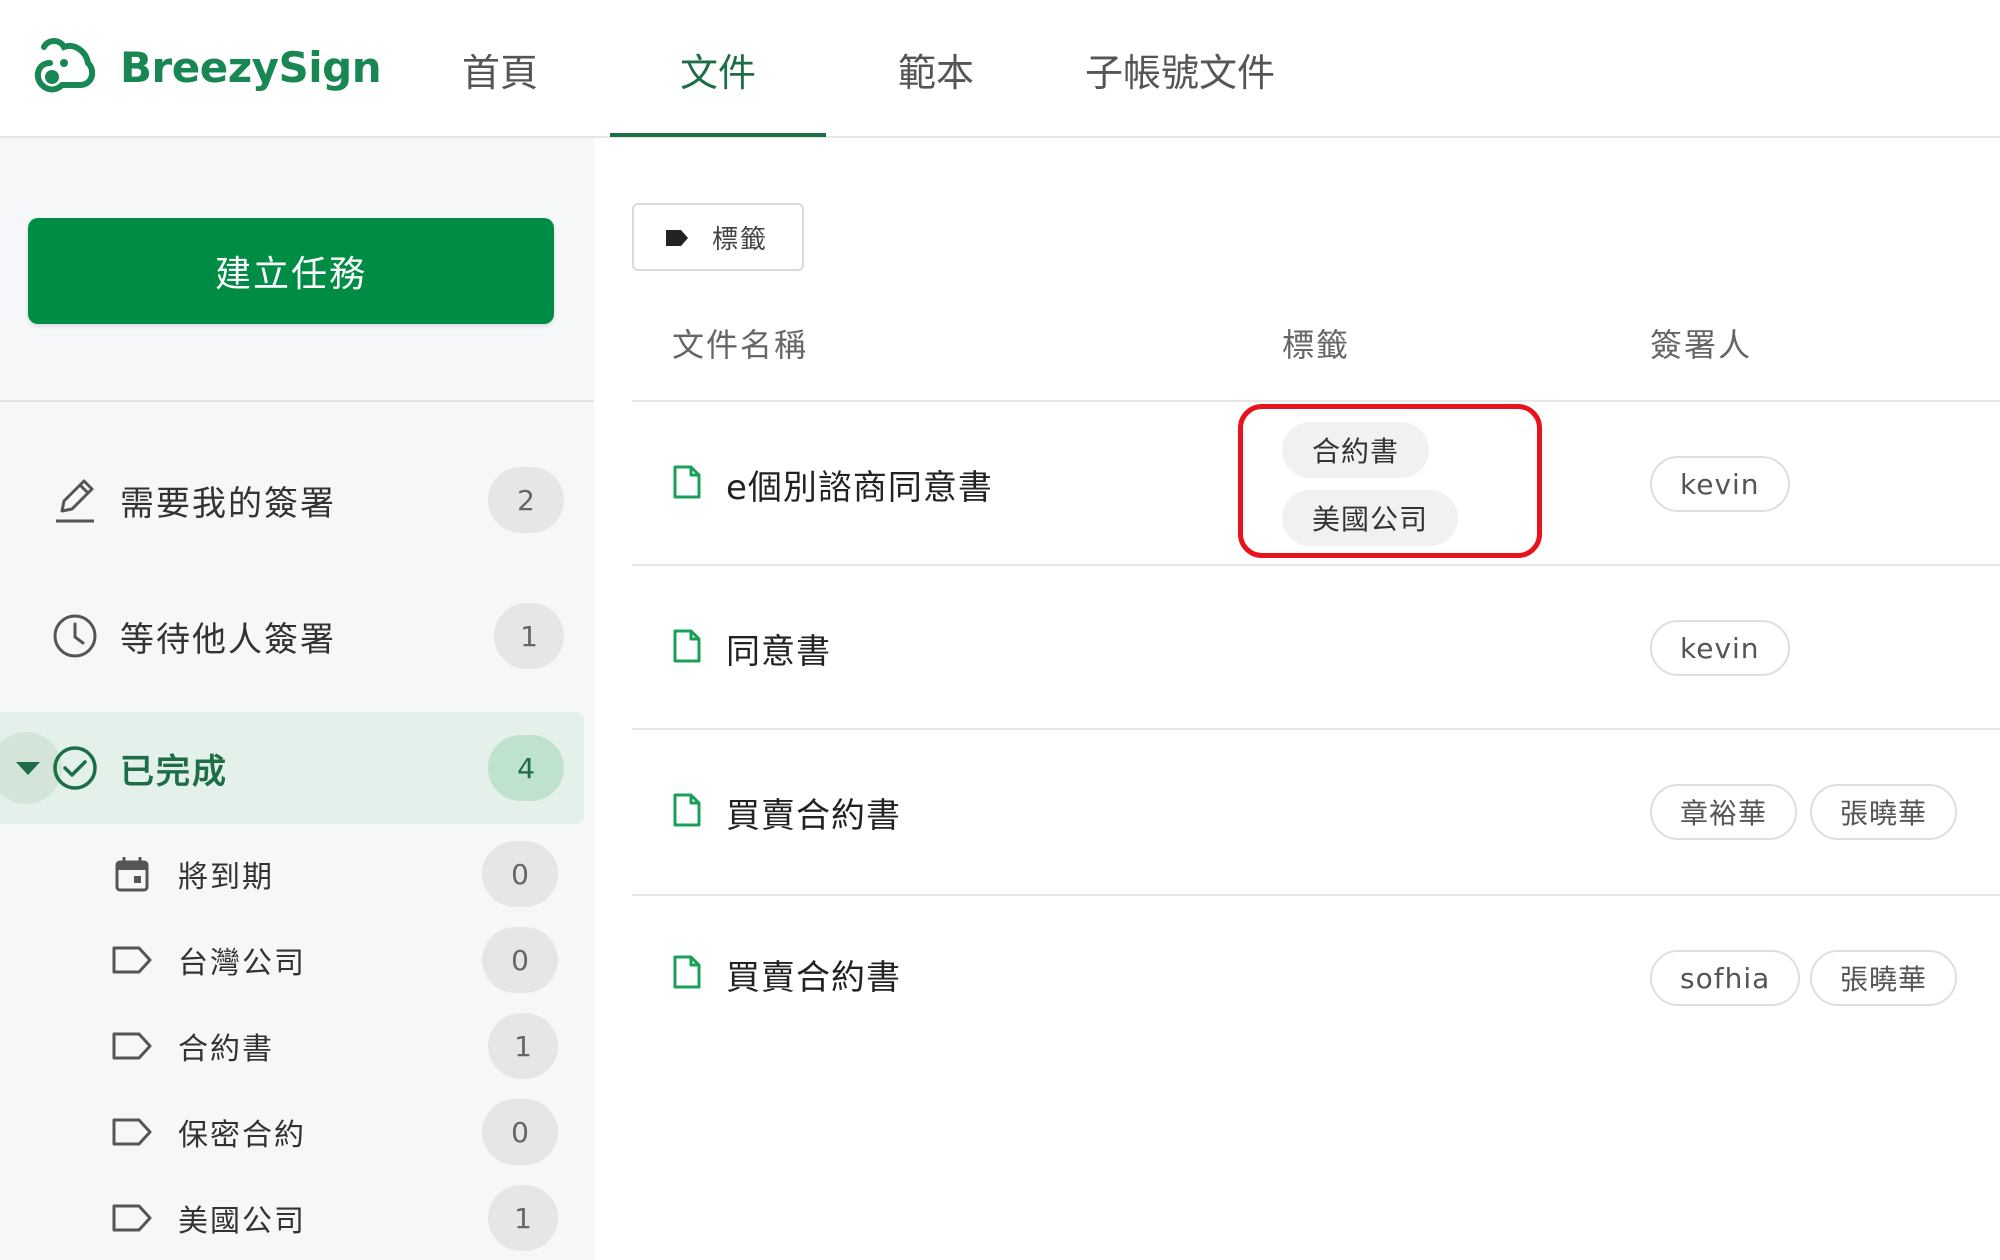 The image size is (2000, 1260). What do you see at coordinates (677, 240) in the screenshot?
I see `tag-filled-icon` at bounding box center [677, 240].